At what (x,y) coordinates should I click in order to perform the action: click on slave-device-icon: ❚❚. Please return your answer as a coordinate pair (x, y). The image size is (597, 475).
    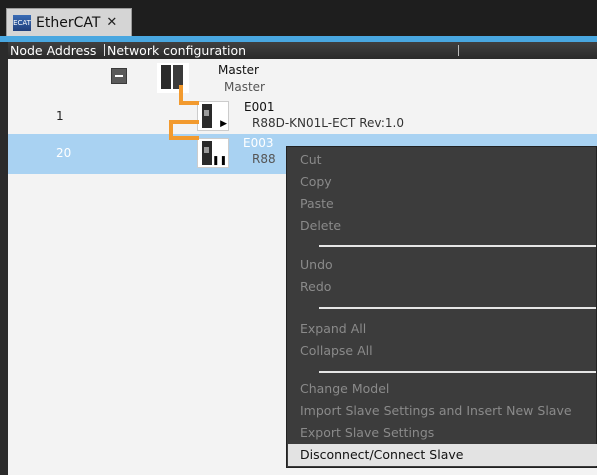
    Looking at the image, I should click on (213, 153).